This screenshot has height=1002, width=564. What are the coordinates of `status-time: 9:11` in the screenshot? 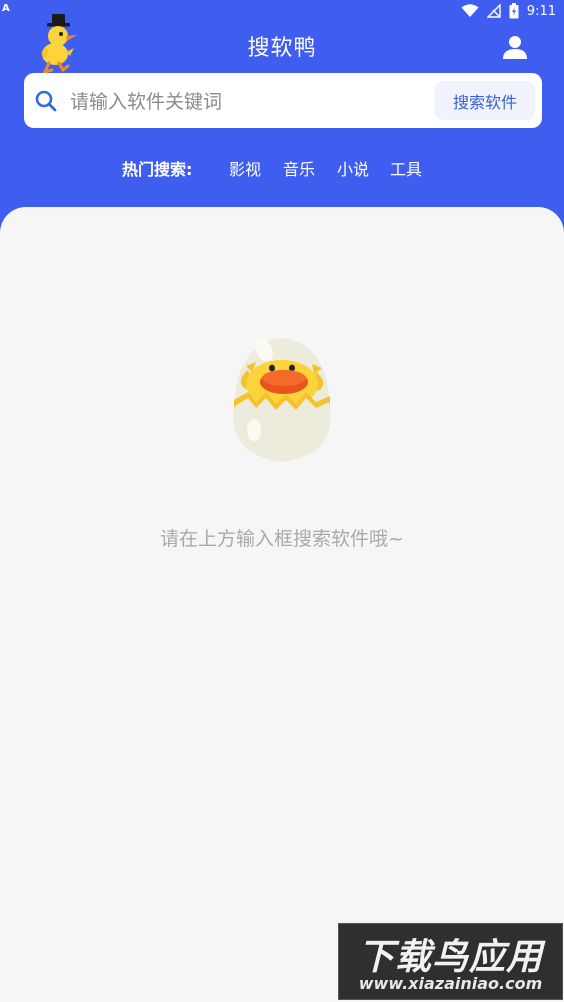 It's located at (541, 11).